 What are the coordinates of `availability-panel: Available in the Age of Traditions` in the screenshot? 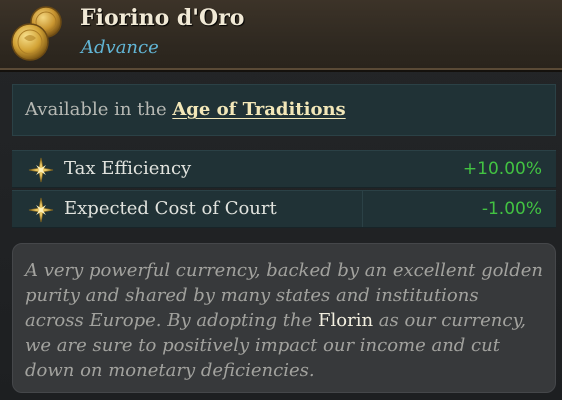 It's located at (284, 110).